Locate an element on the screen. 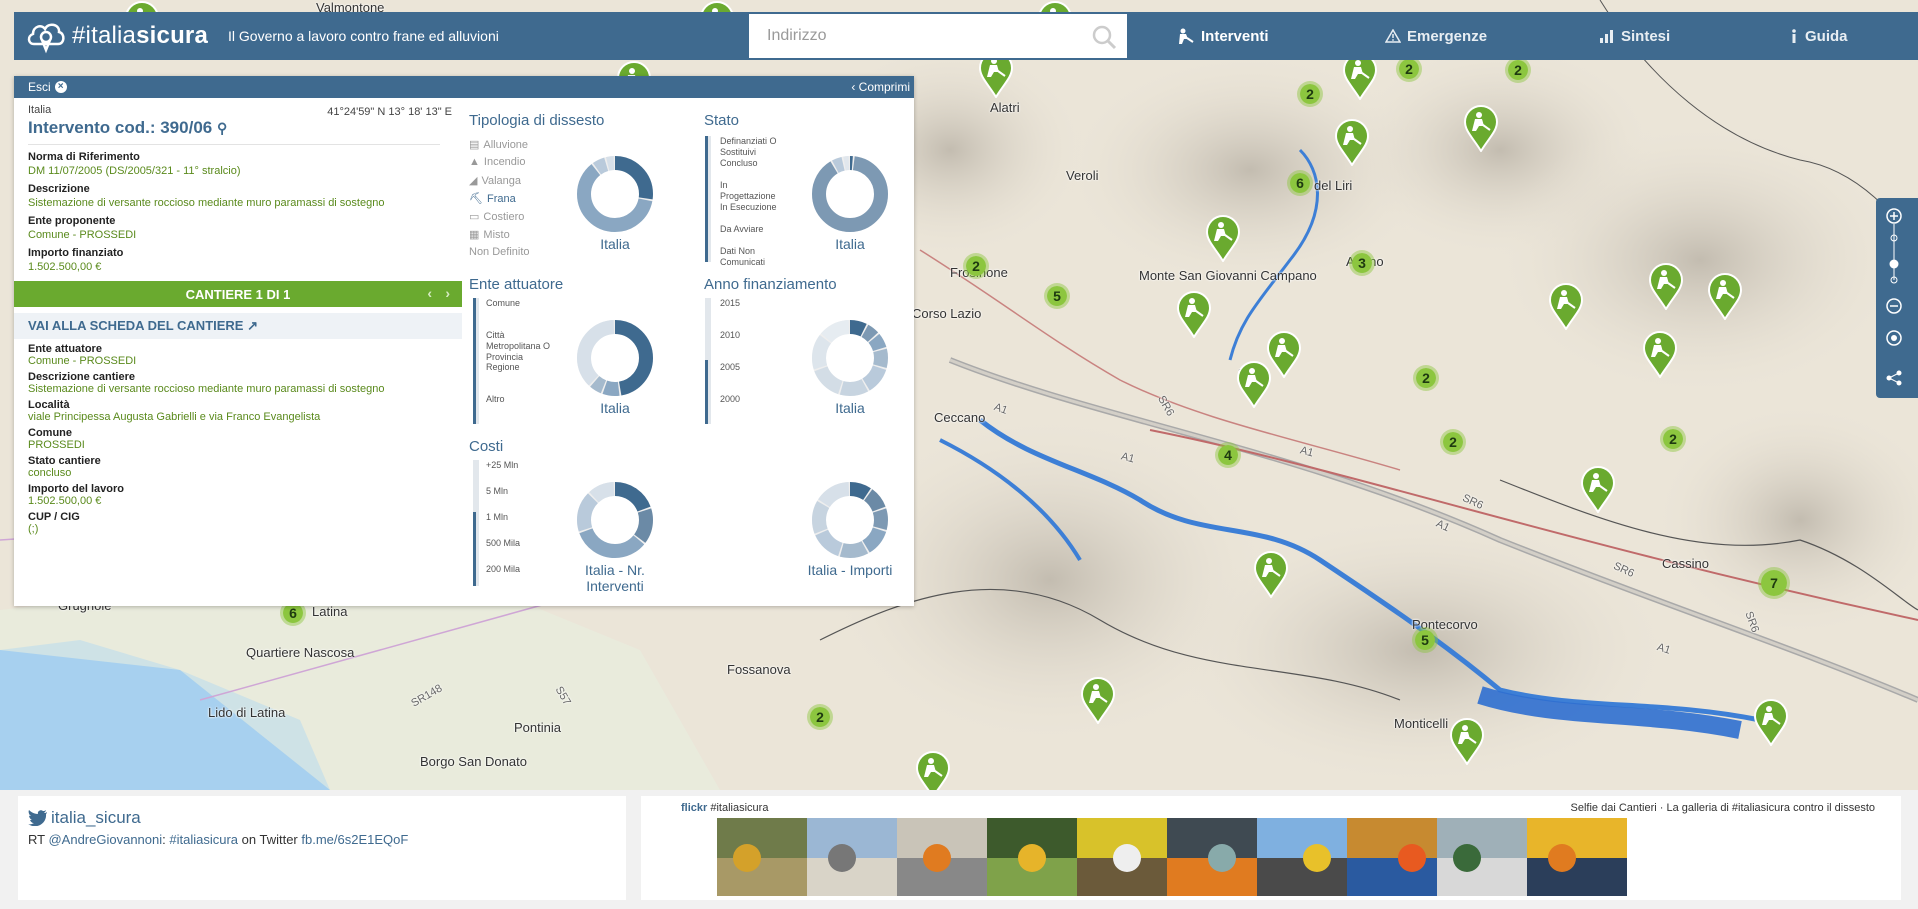  costi-option: 5 Mln is located at coordinates (497, 491).